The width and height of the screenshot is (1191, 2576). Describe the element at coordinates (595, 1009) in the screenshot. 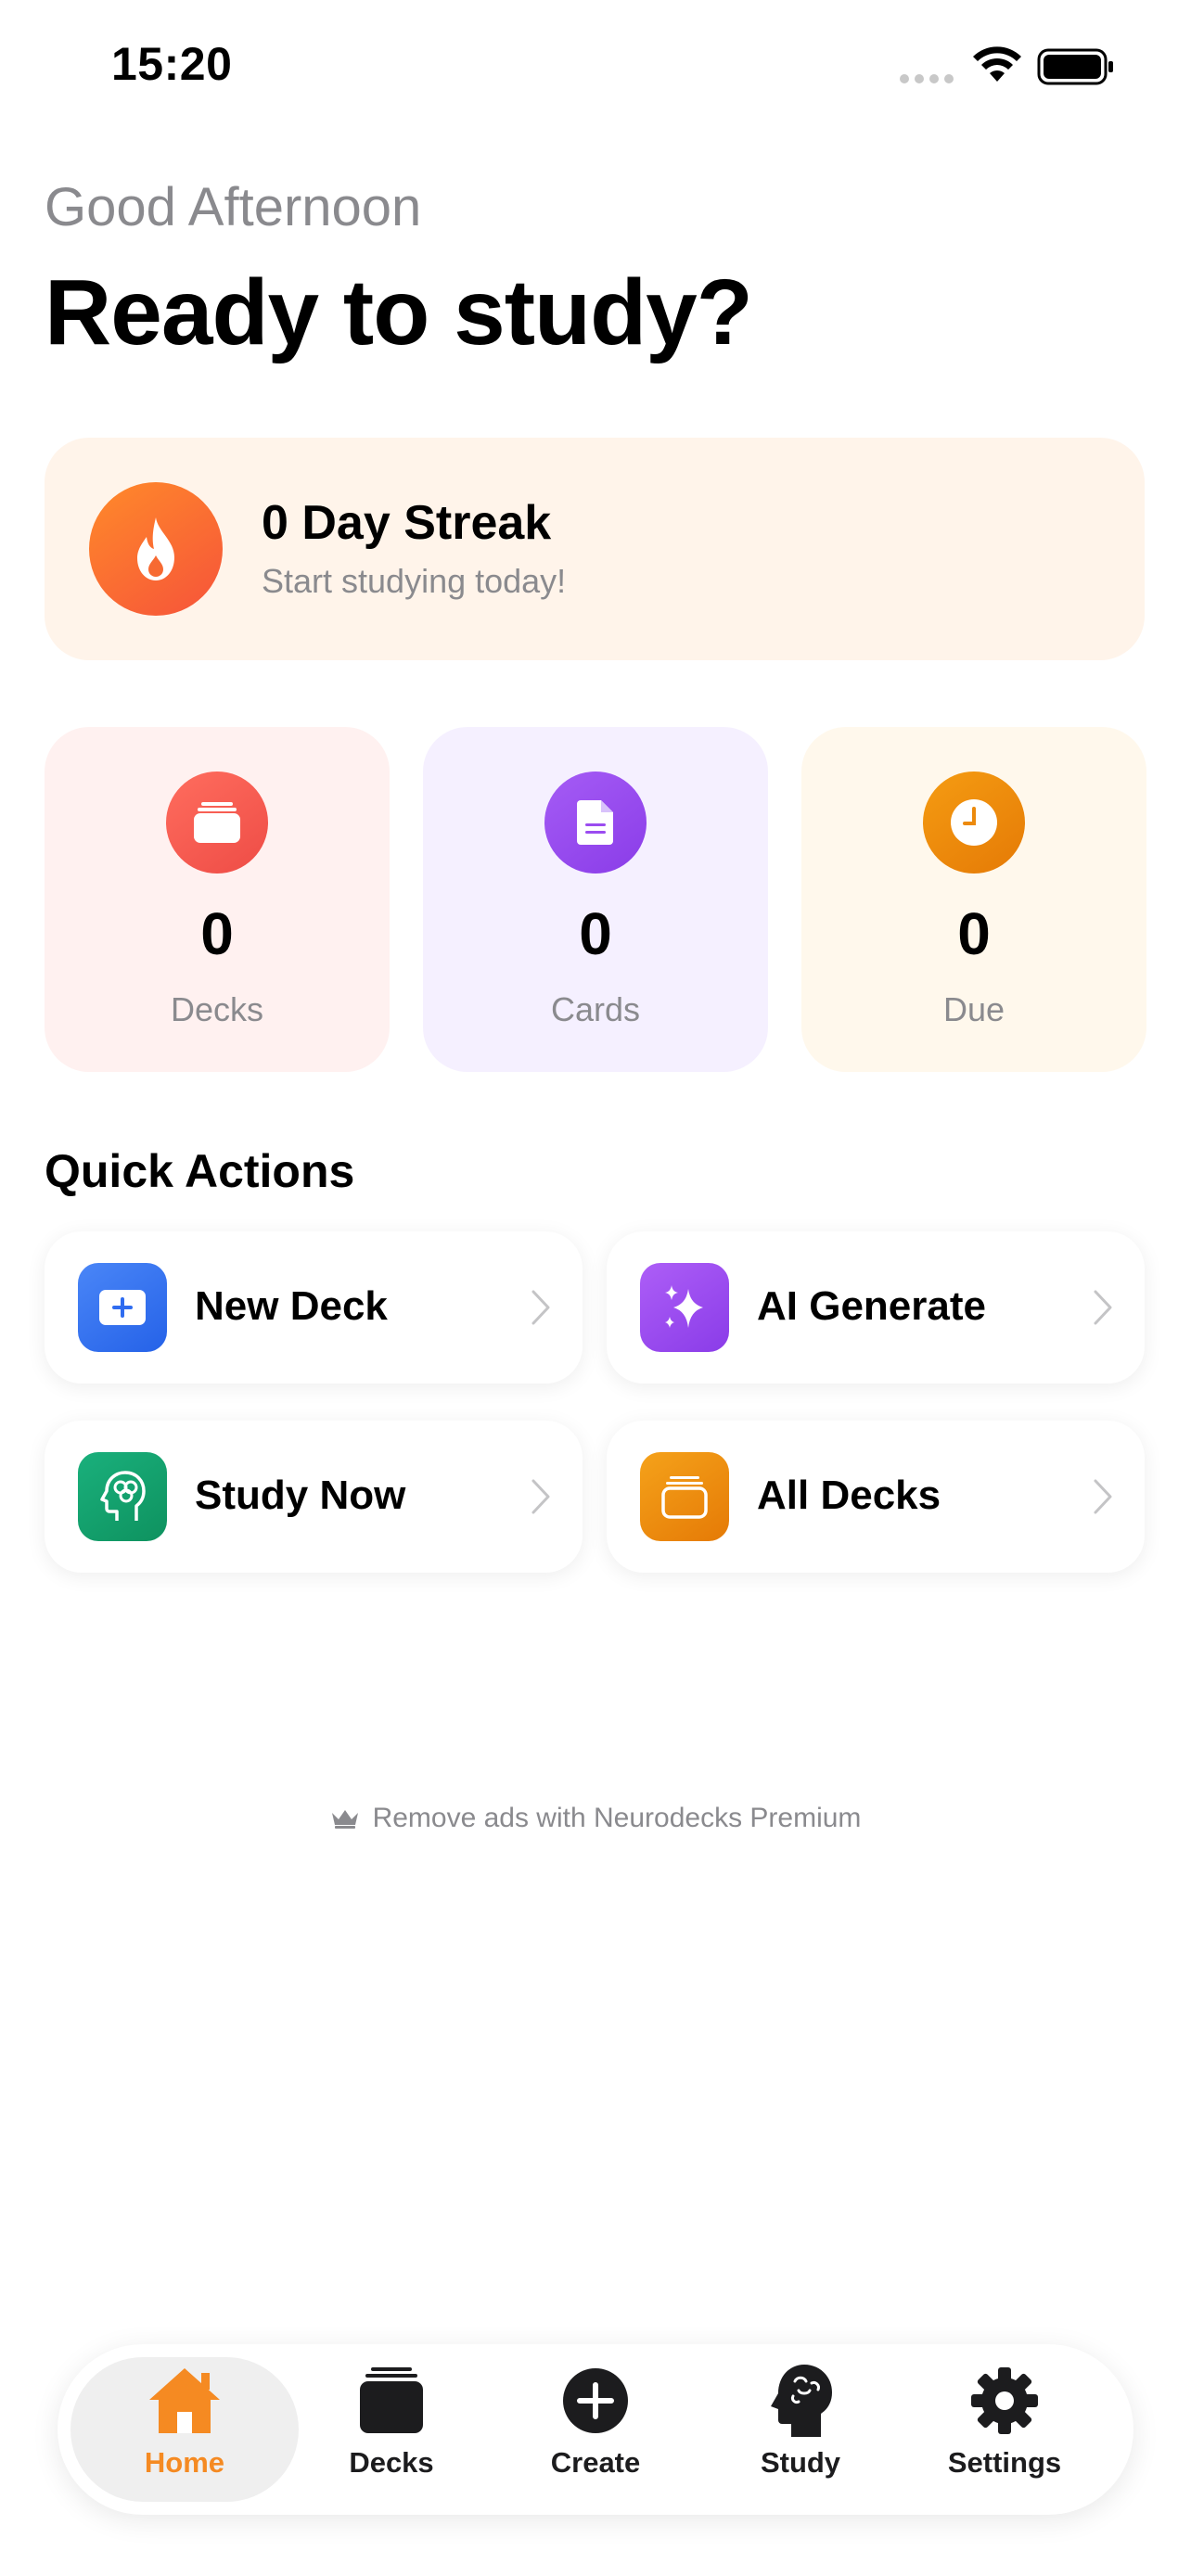

I see `stat-label-cards: Cards` at that location.